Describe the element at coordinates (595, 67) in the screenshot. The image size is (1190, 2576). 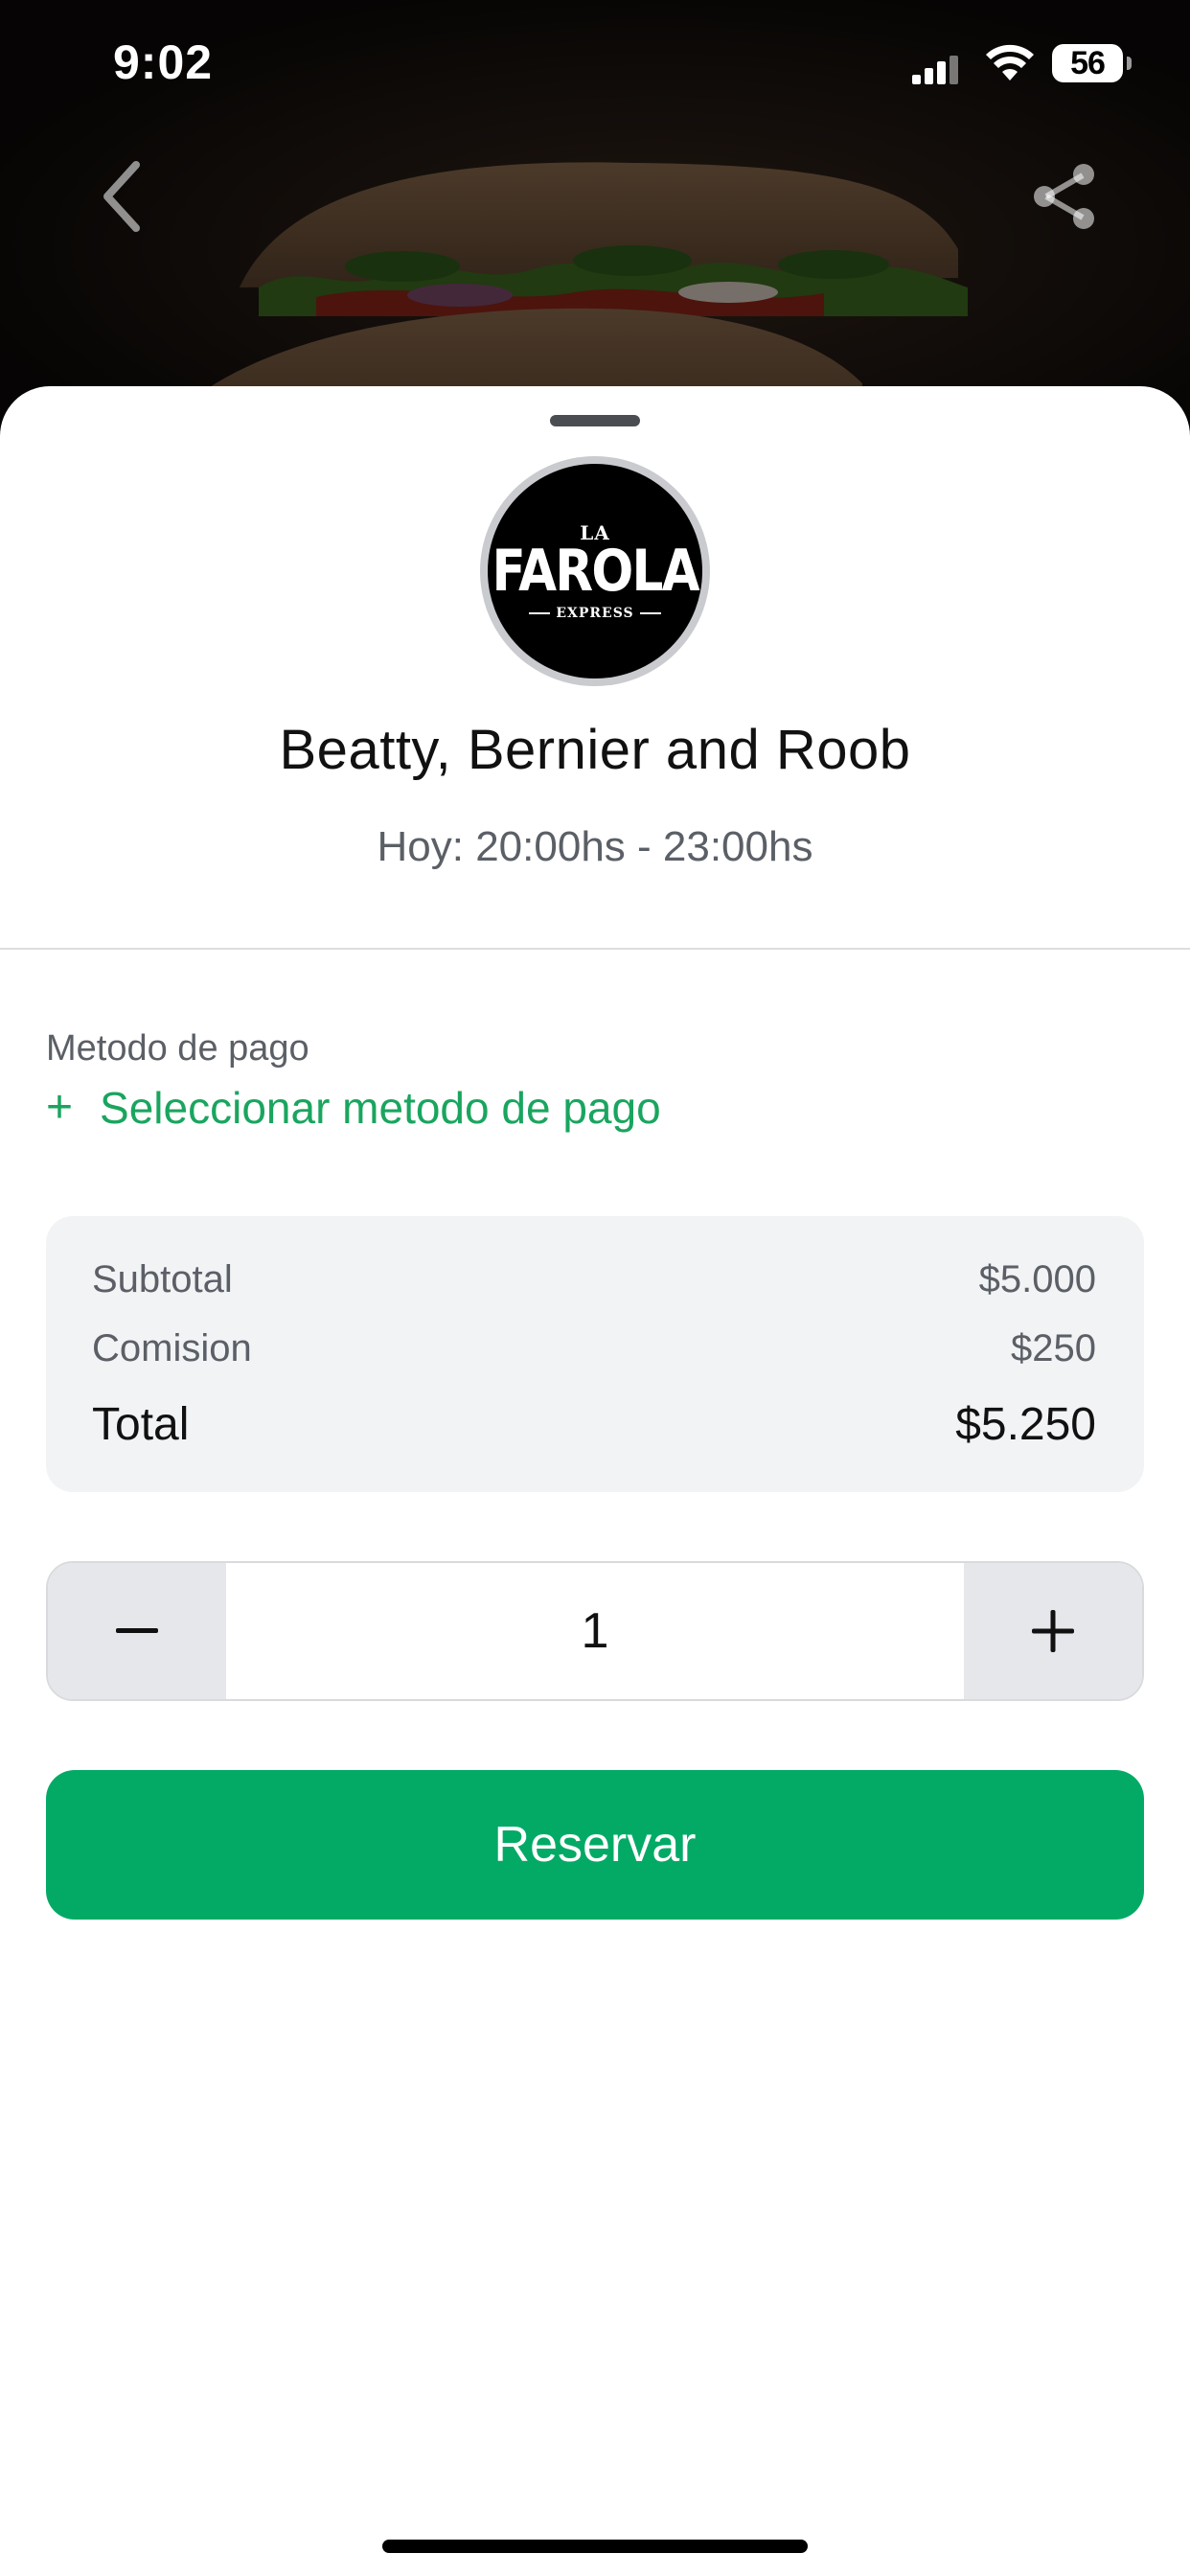
I see `status-bar: 9:02 56` at that location.